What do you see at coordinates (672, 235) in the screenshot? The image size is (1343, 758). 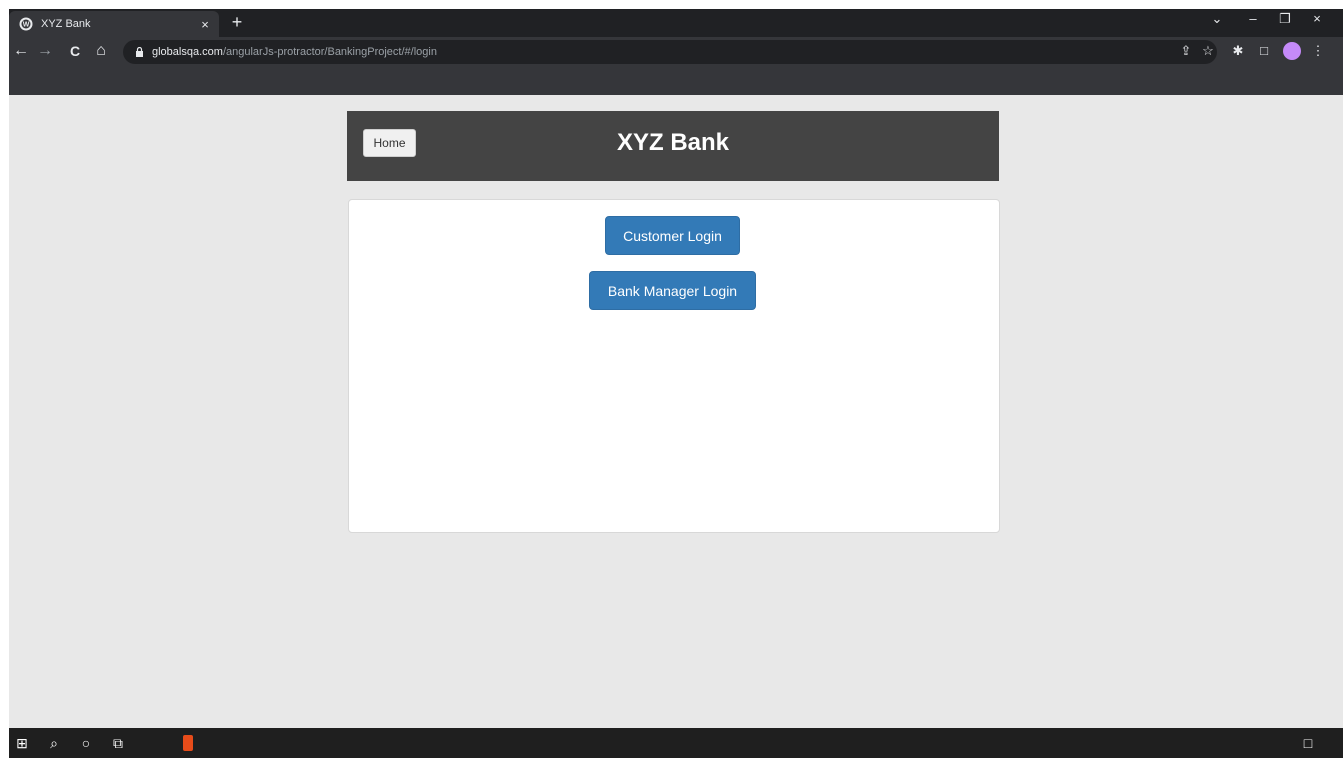 I see `customer-login-button: Customer Login` at bounding box center [672, 235].